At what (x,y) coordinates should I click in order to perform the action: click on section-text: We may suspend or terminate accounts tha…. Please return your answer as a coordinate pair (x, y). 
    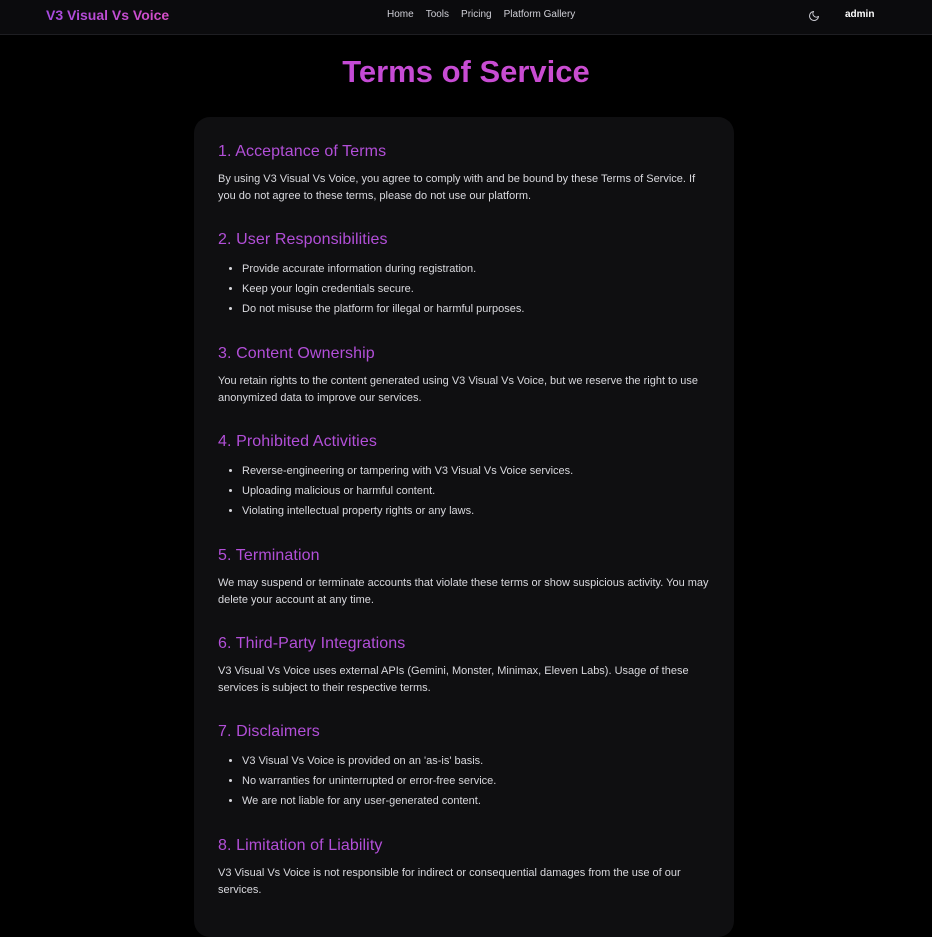
    Looking at the image, I should click on (463, 591).